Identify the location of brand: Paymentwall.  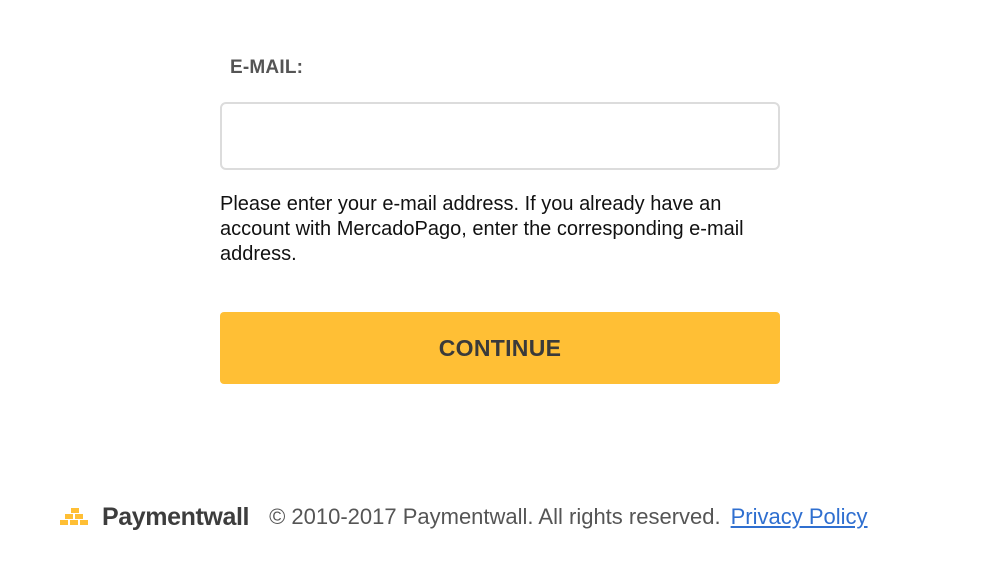
(154, 517).